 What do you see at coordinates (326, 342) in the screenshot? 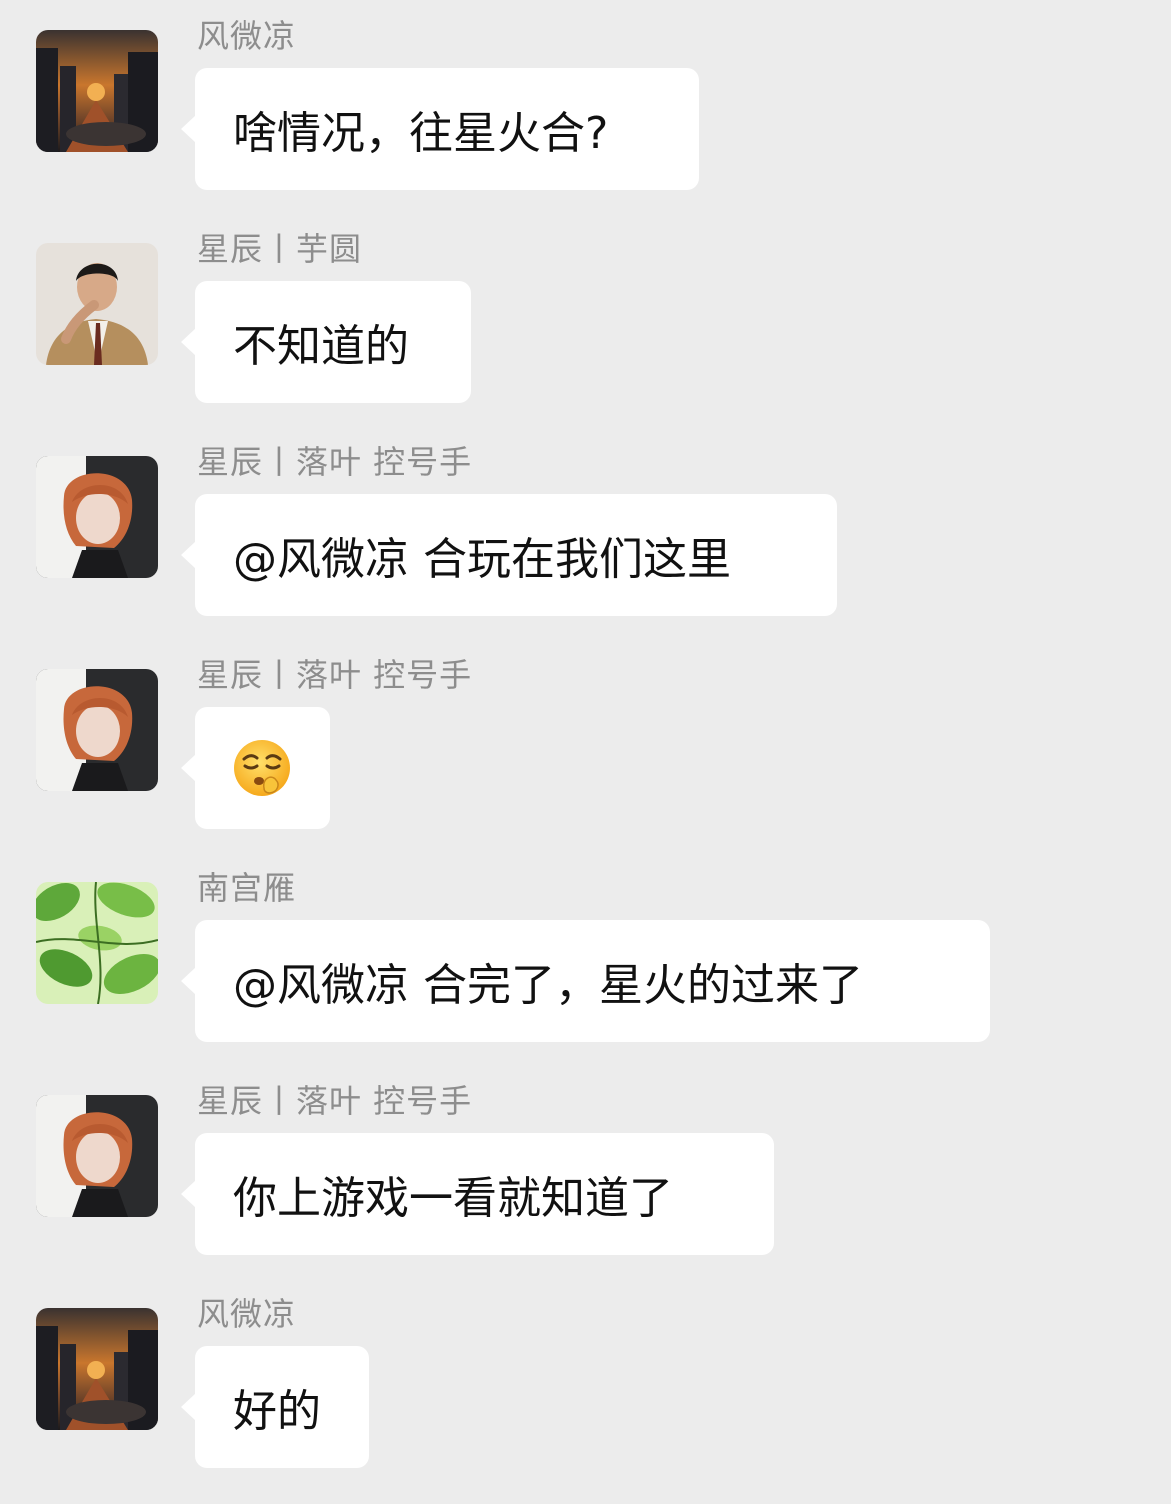
I see `message-bubble: 不知道的` at bounding box center [326, 342].